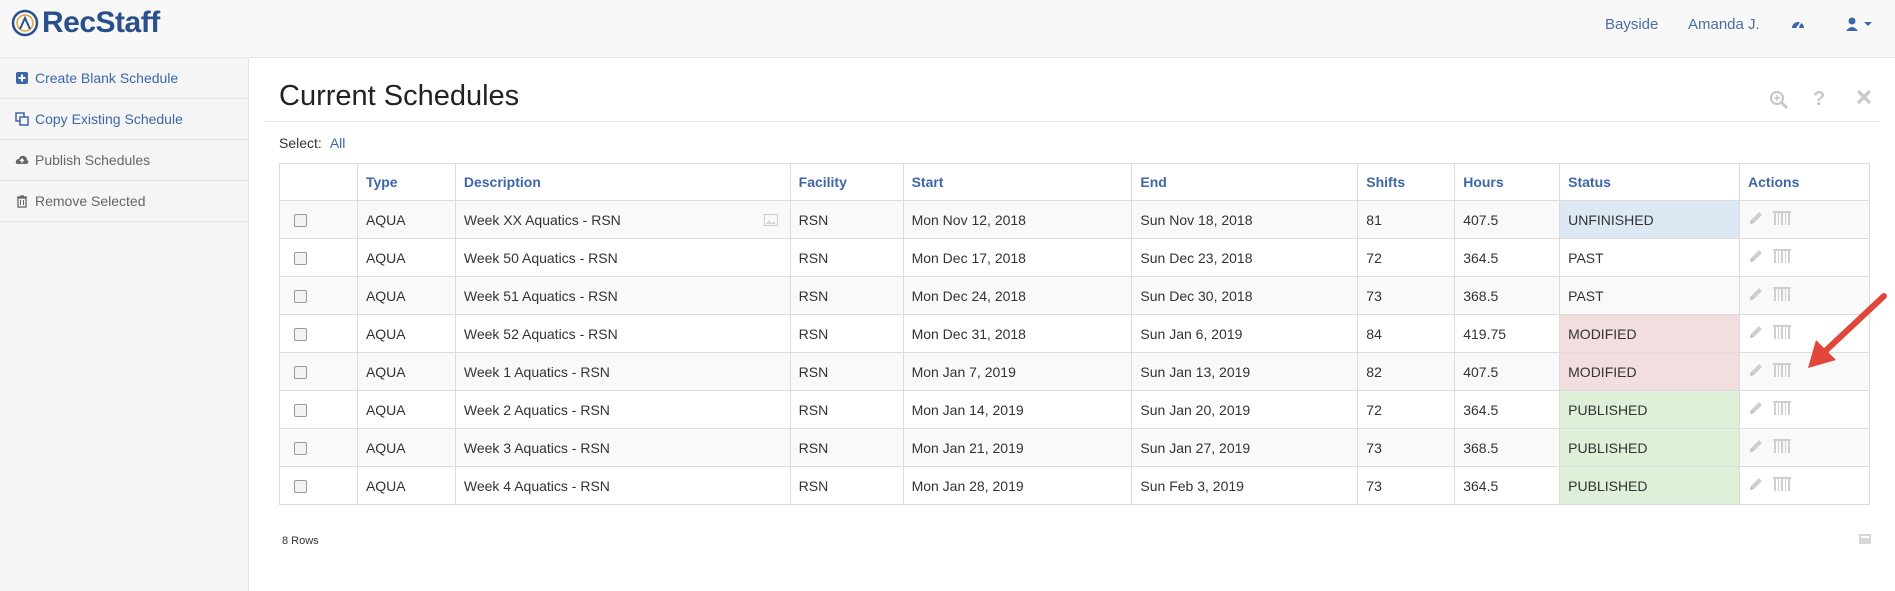 This screenshot has height=591, width=1895. Describe the element at coordinates (22, 119) in the screenshot. I see `copy-icon` at that location.